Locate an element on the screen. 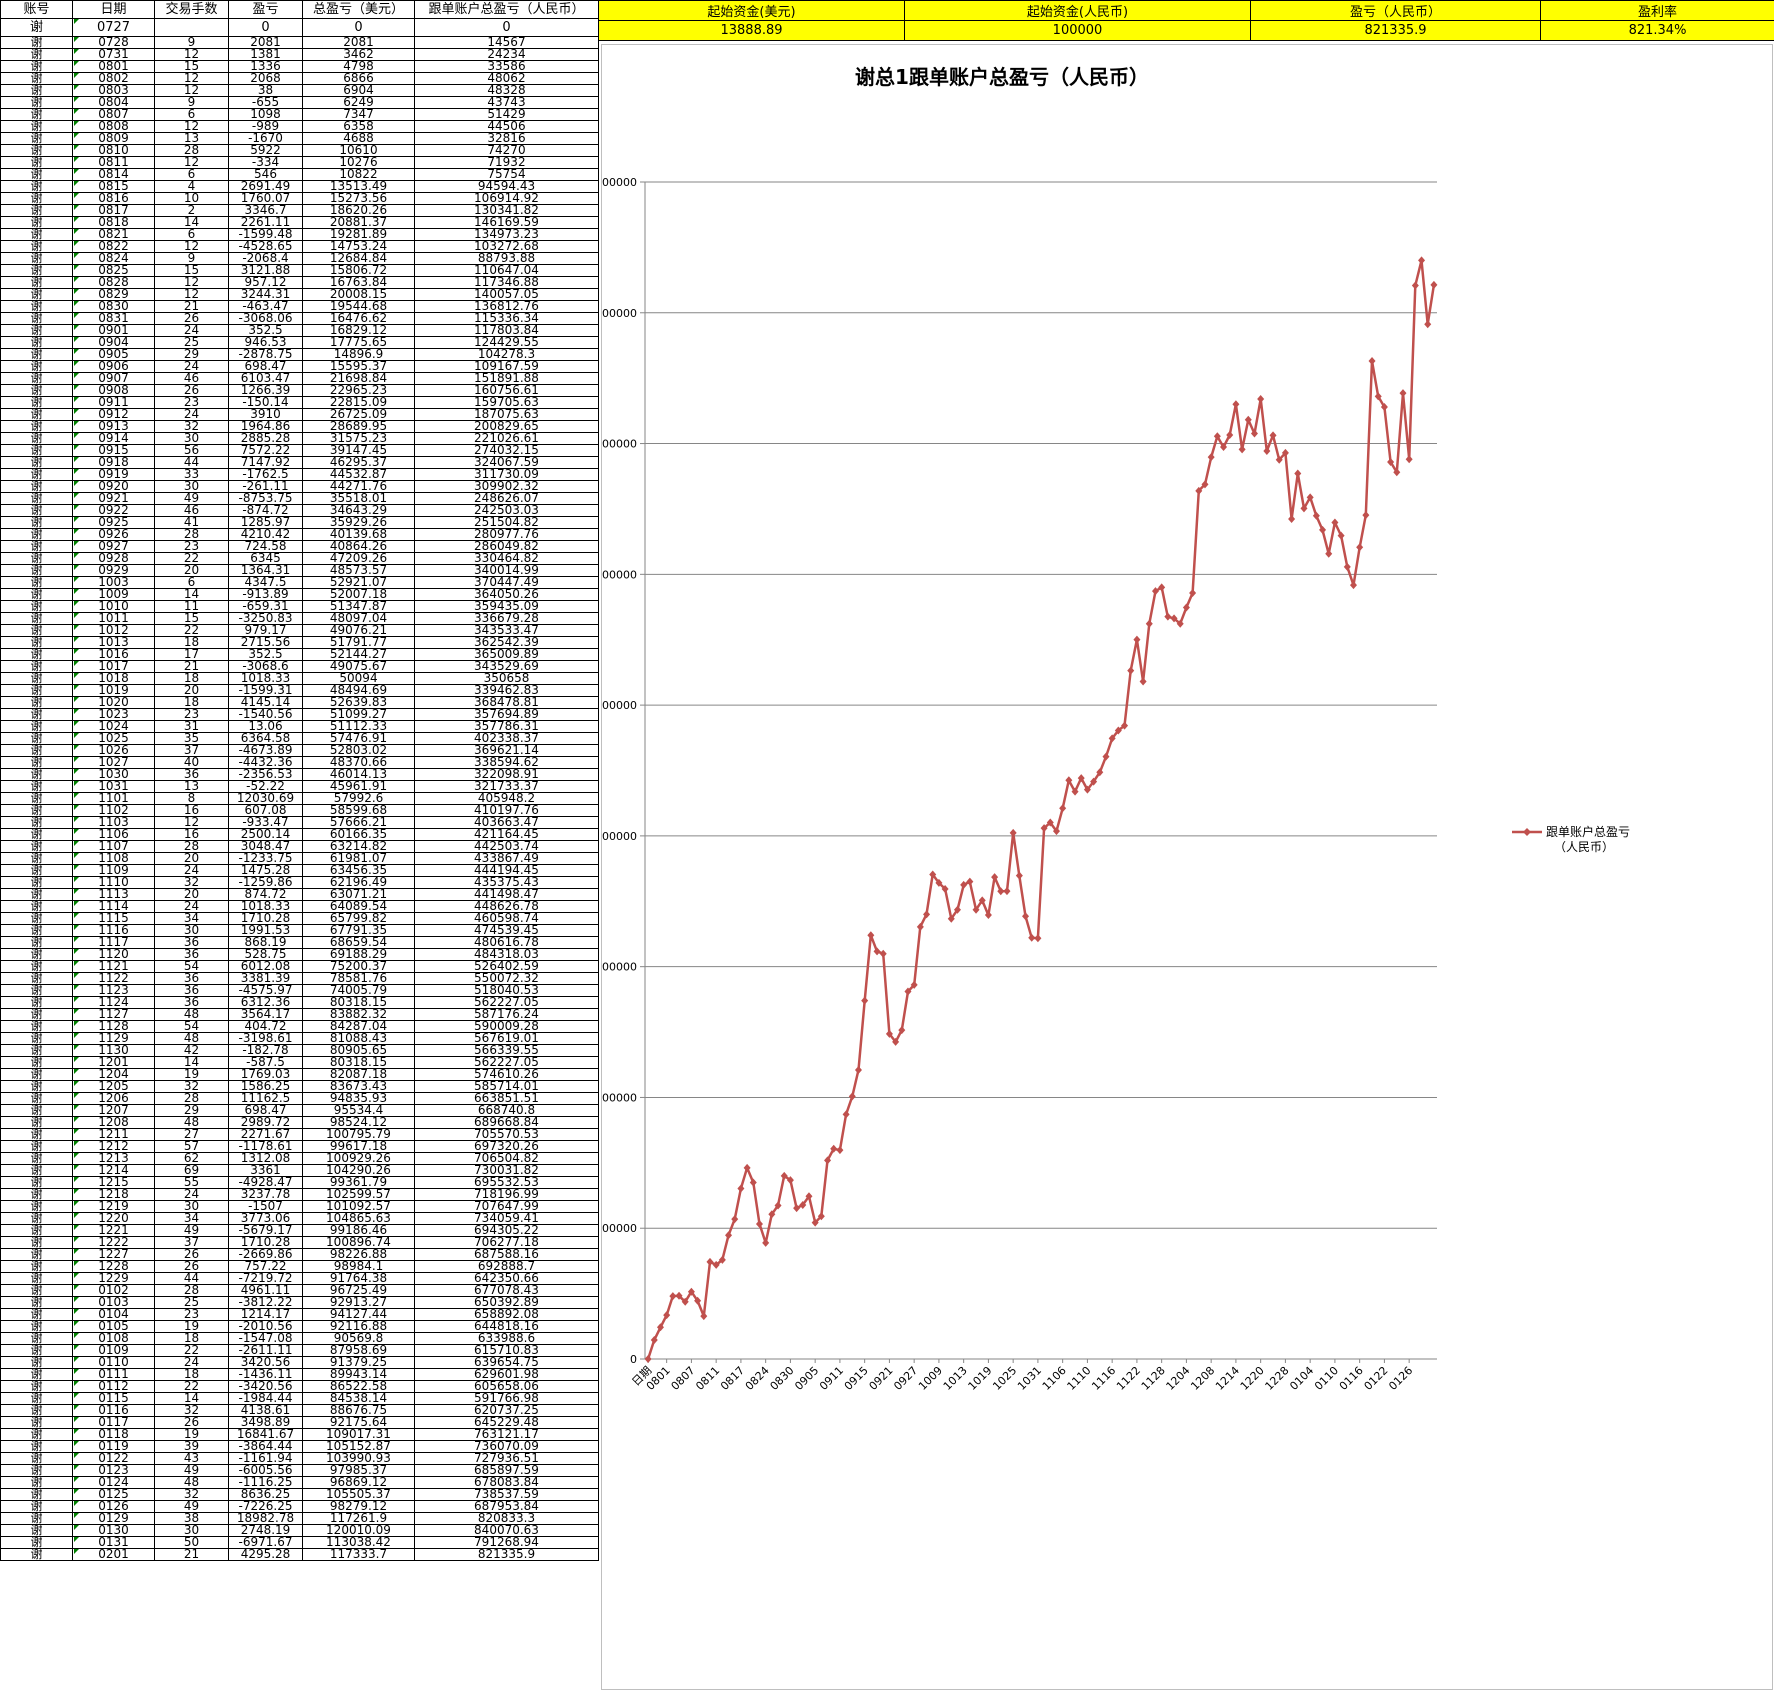 The width and height of the screenshot is (1774, 1693). cell-pnl: 1760.07 is located at coordinates (265, 198).